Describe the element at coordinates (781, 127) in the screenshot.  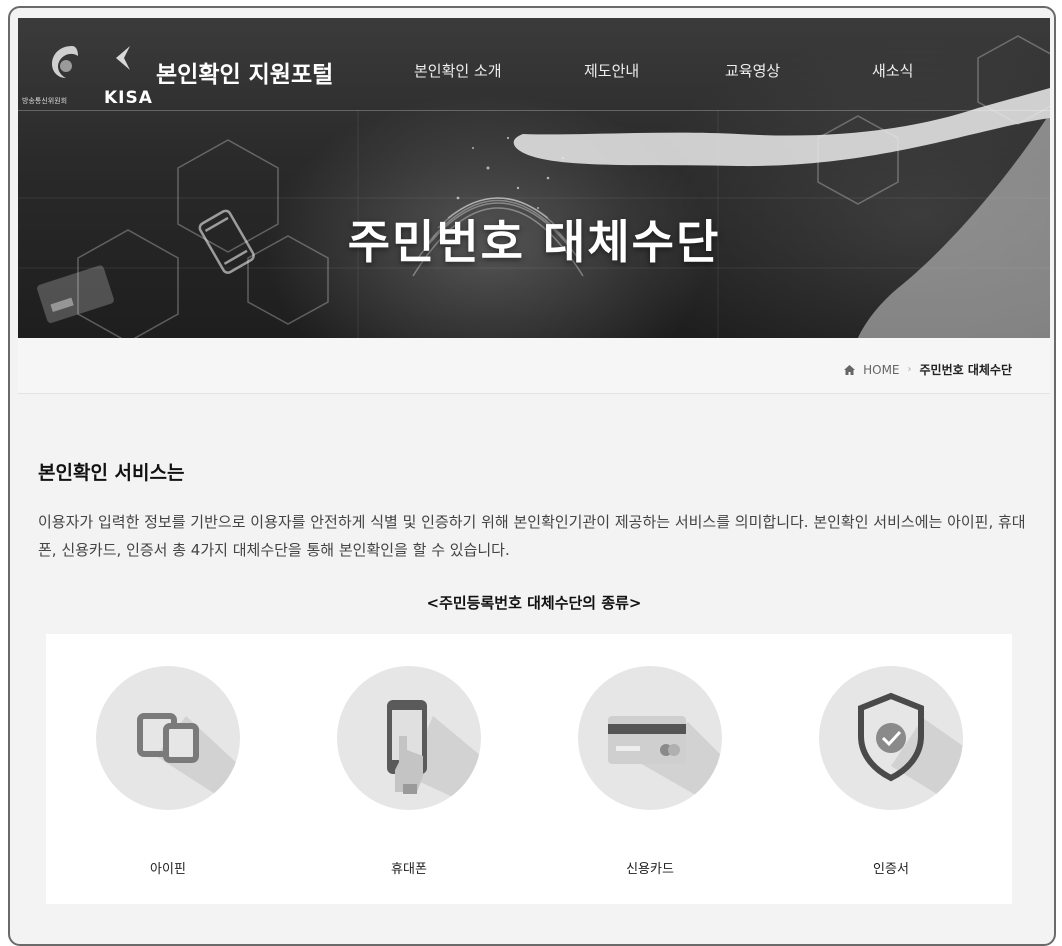
I see `hero-finger-graphic` at that location.